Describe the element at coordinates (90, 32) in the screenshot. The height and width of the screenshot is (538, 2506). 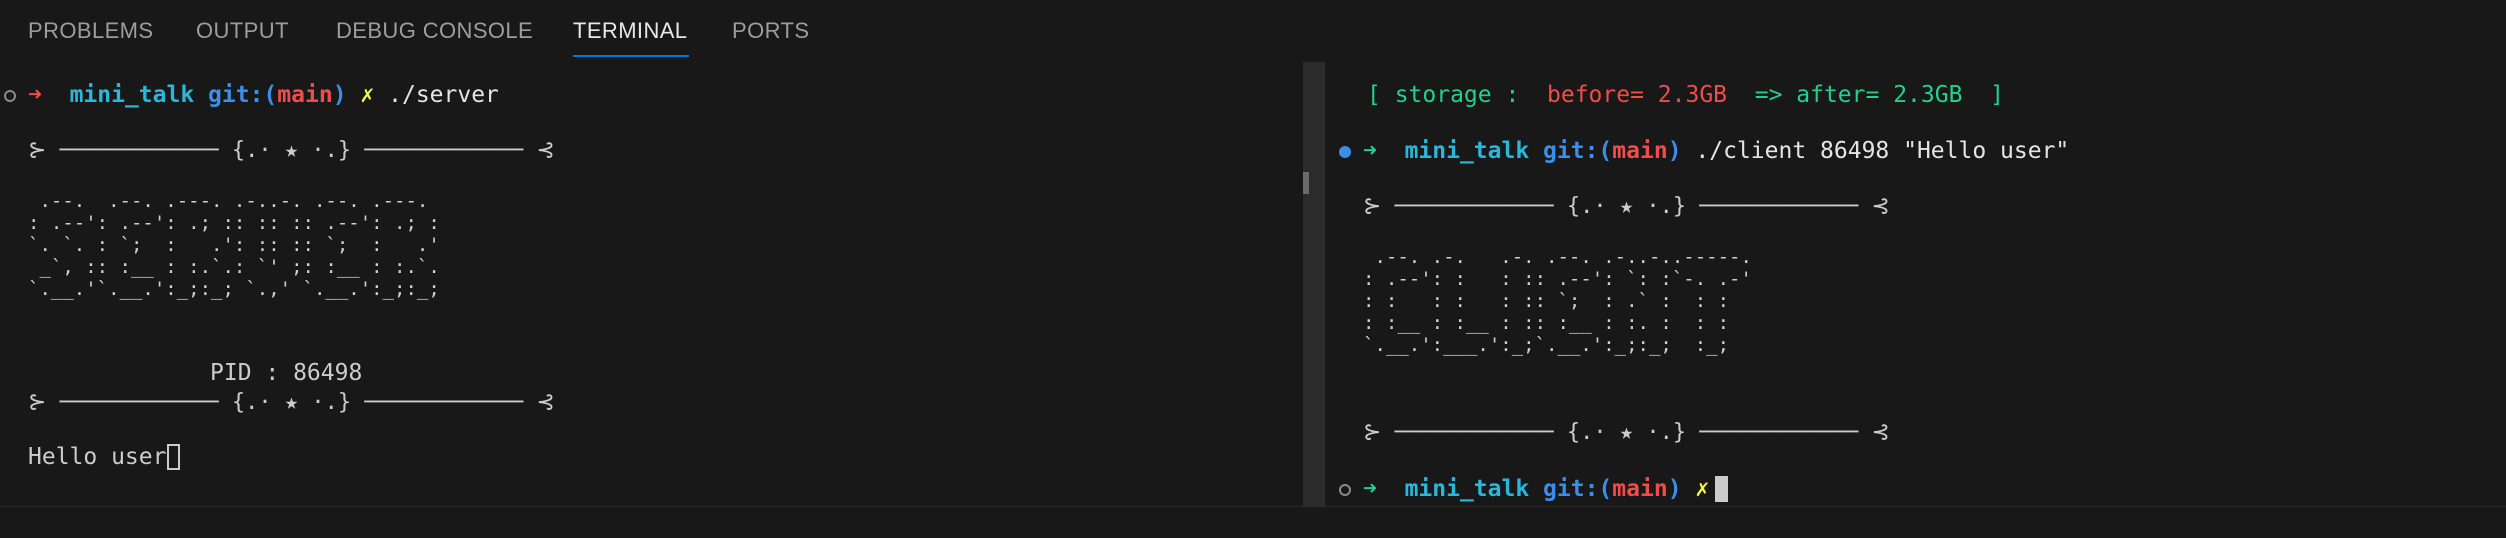
I see `tab-problems: PROBLEMS` at that location.